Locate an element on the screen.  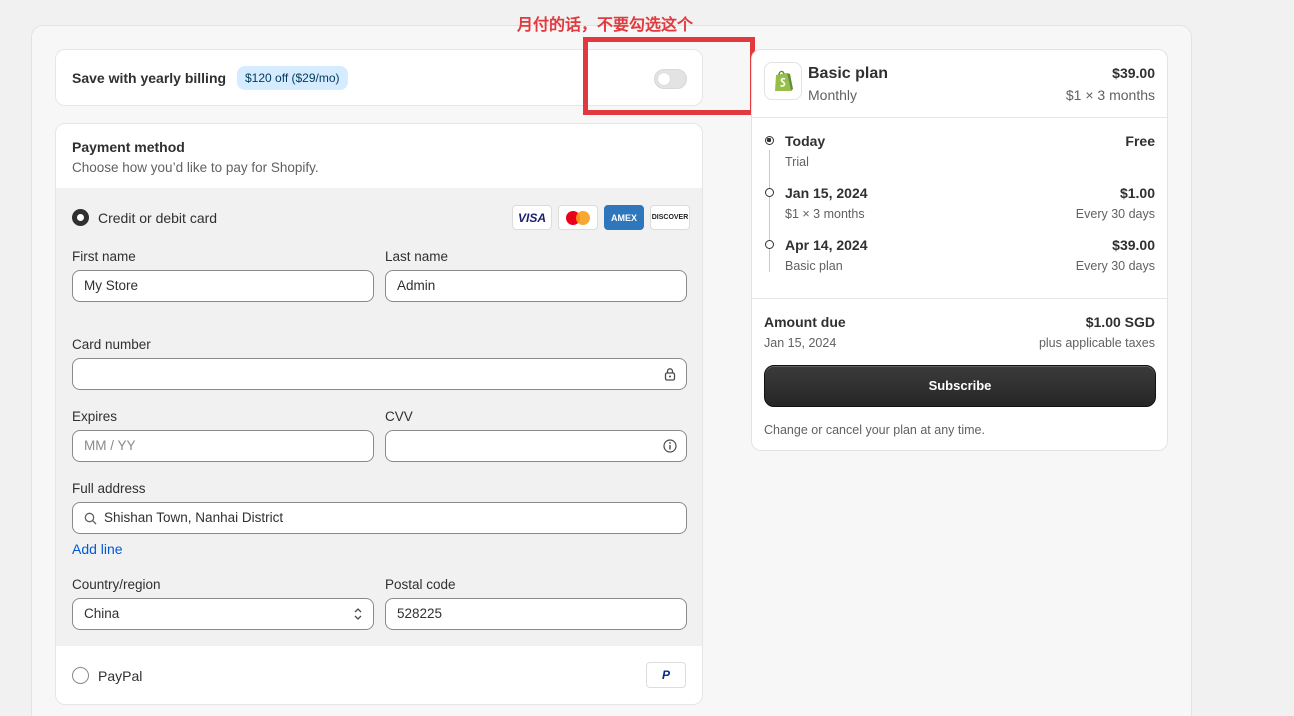
cancel-note: Change or cancel your plan at any time. is located at coordinates (874, 430).